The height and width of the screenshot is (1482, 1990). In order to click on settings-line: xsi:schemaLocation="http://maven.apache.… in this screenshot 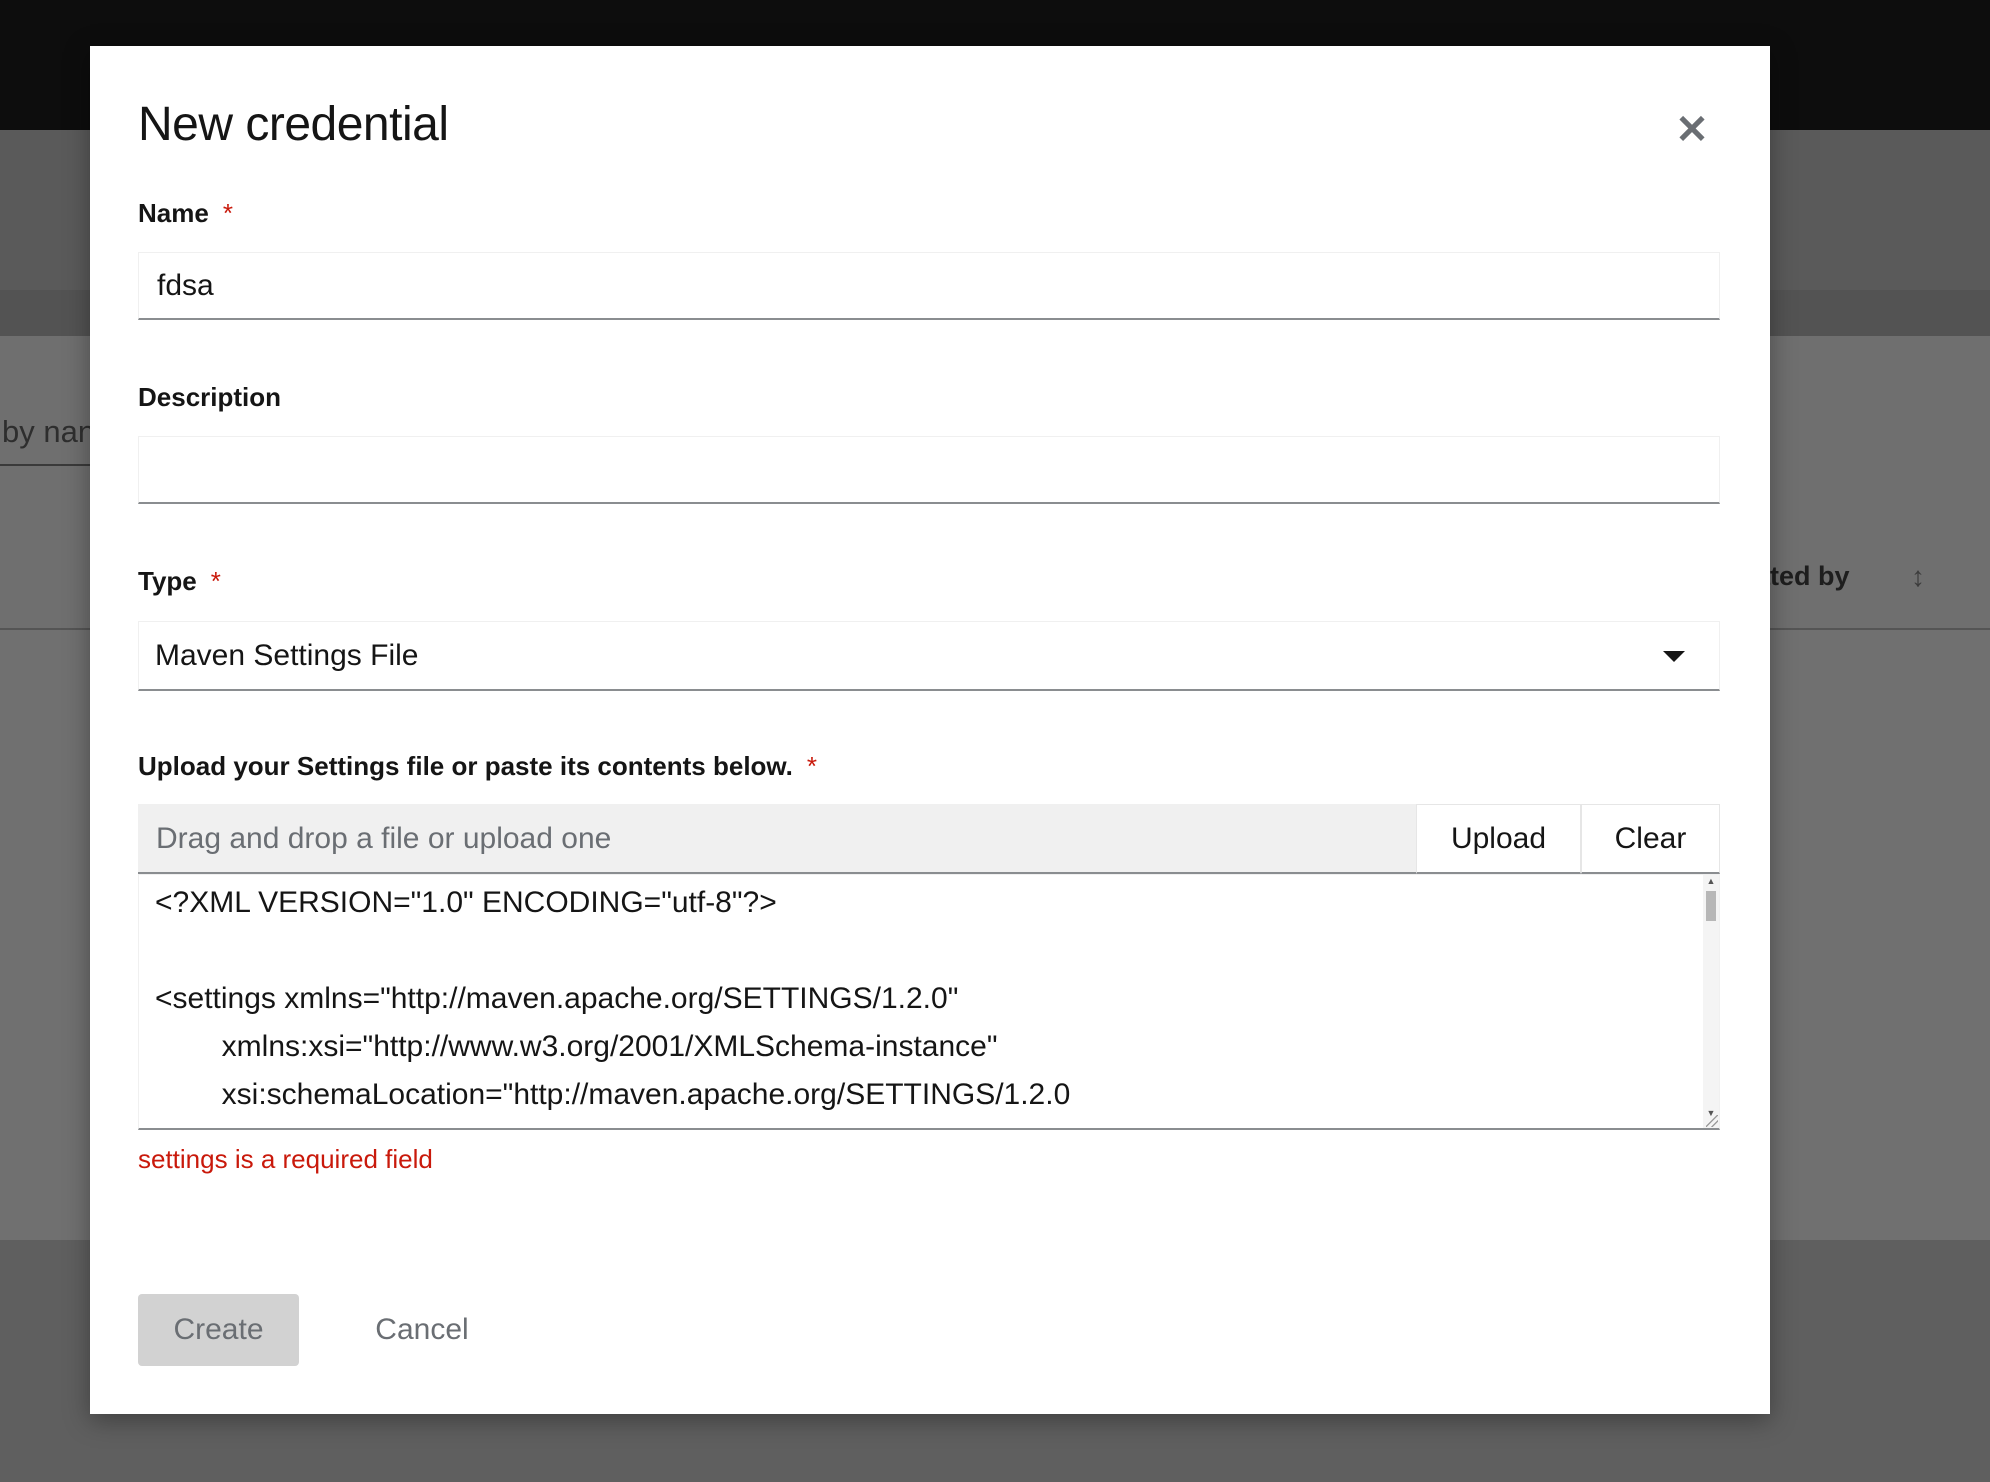, I will do `click(613, 1094)`.